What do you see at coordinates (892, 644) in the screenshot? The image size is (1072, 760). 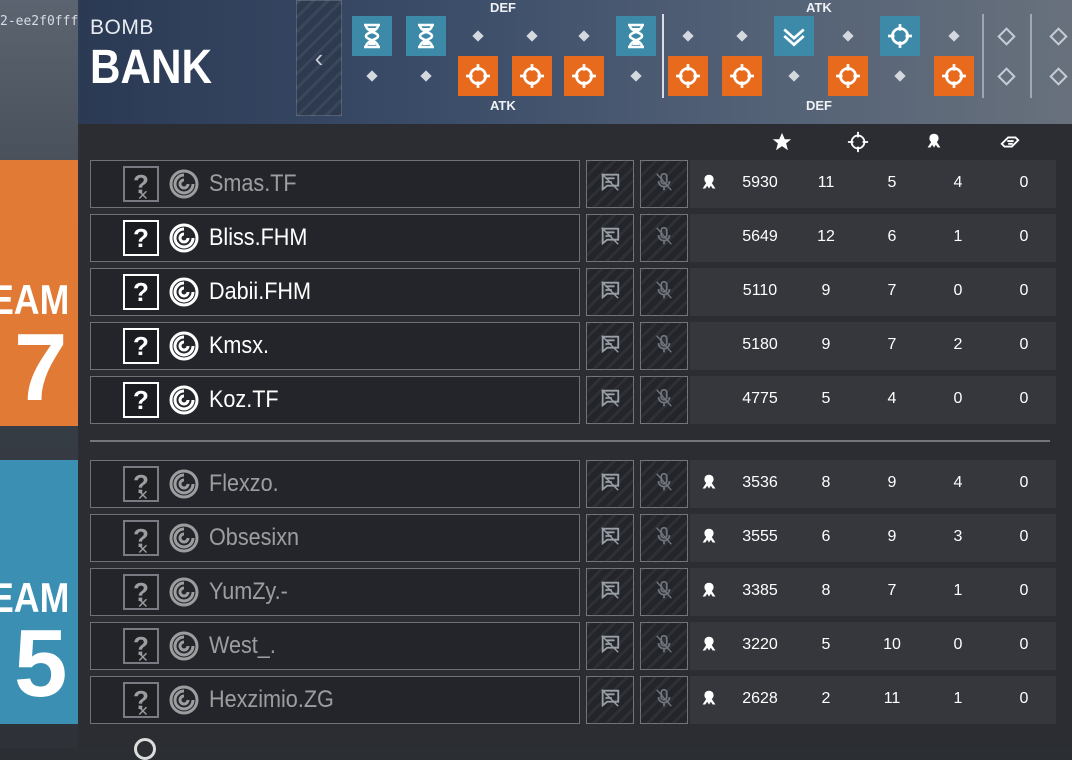 I see `deaths-value: 10` at bounding box center [892, 644].